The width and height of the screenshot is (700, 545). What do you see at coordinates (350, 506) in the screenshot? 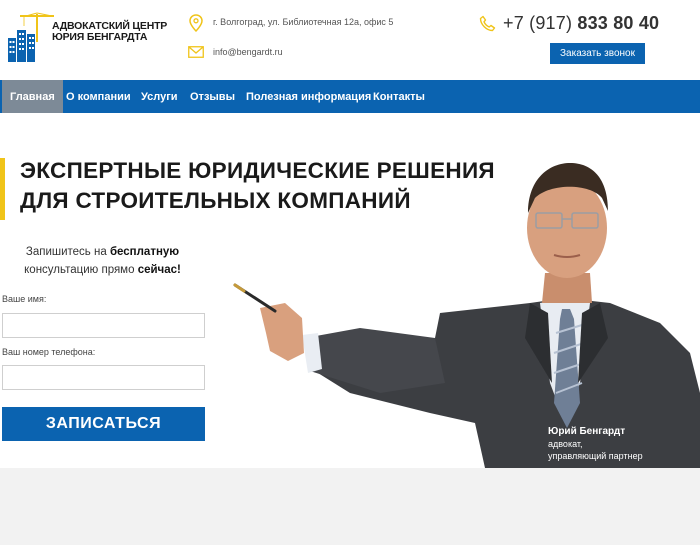
I see `page-lower-area` at bounding box center [350, 506].